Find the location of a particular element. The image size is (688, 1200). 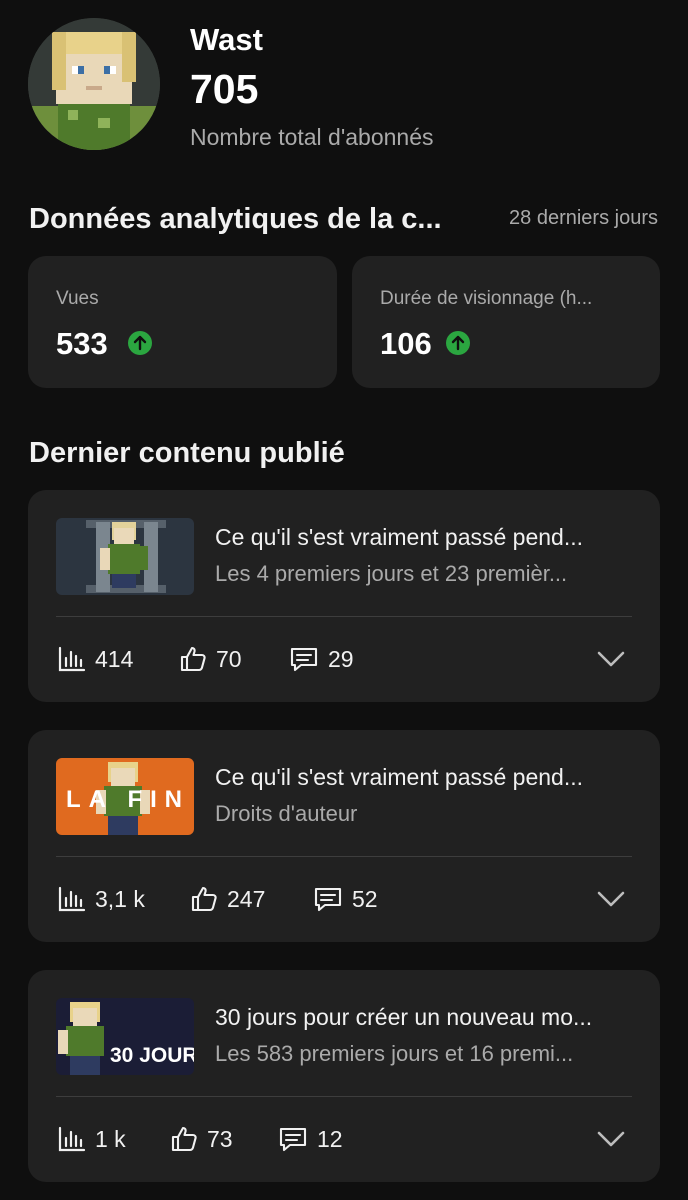

likes-stat: 247 is located at coordinates (227, 899).